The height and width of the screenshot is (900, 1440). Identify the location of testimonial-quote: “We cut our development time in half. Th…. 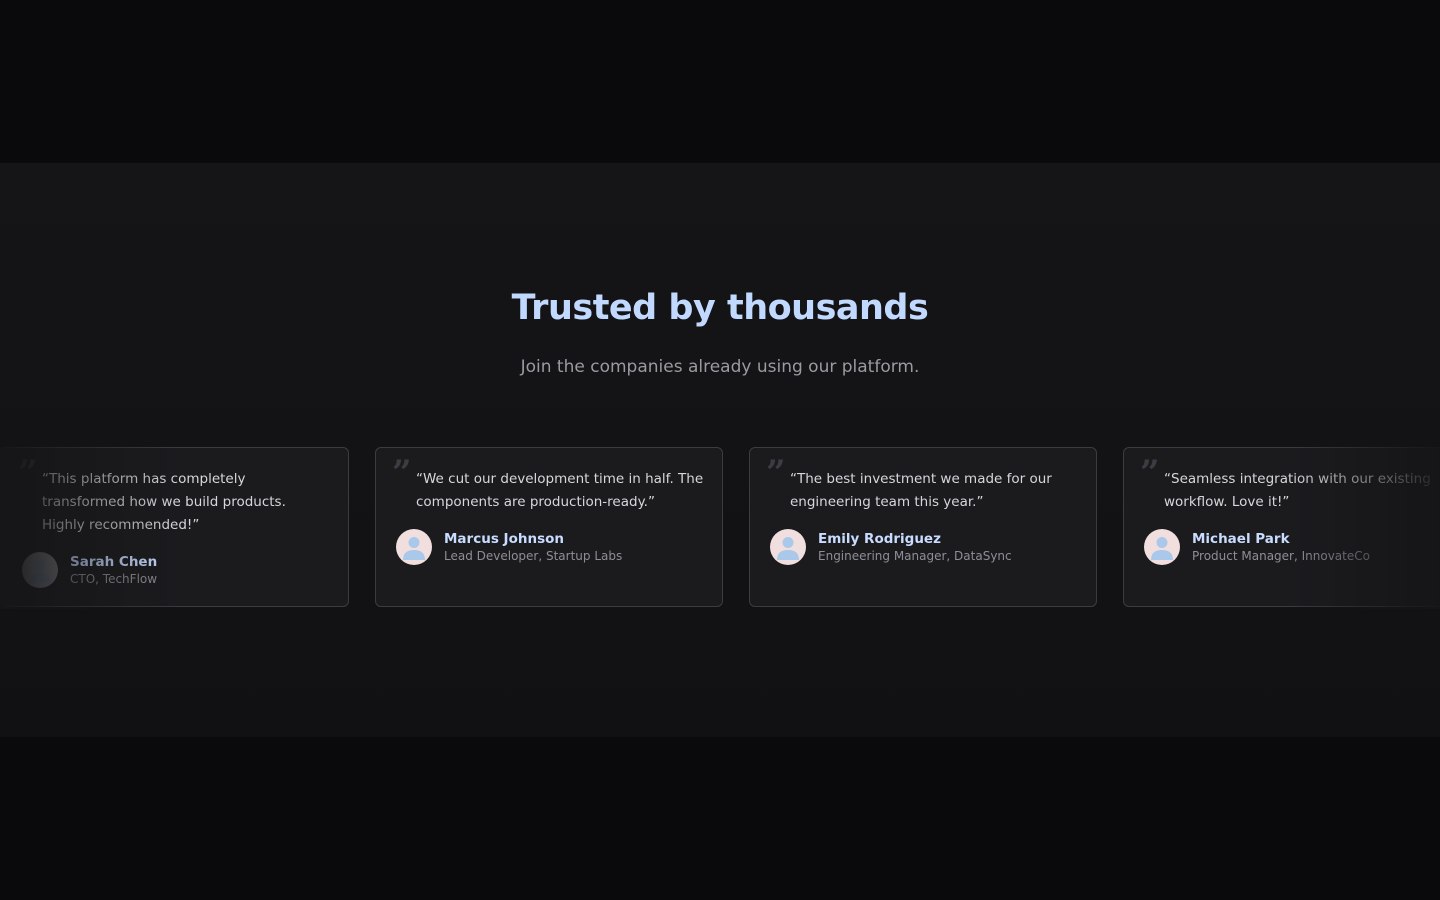
(560, 490).